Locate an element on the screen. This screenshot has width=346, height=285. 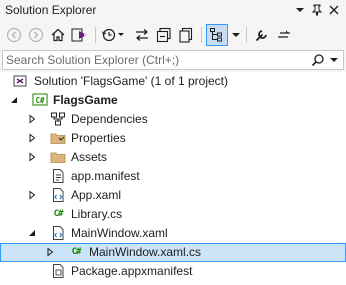
tree-item-assets: Assets is located at coordinates (173, 157).